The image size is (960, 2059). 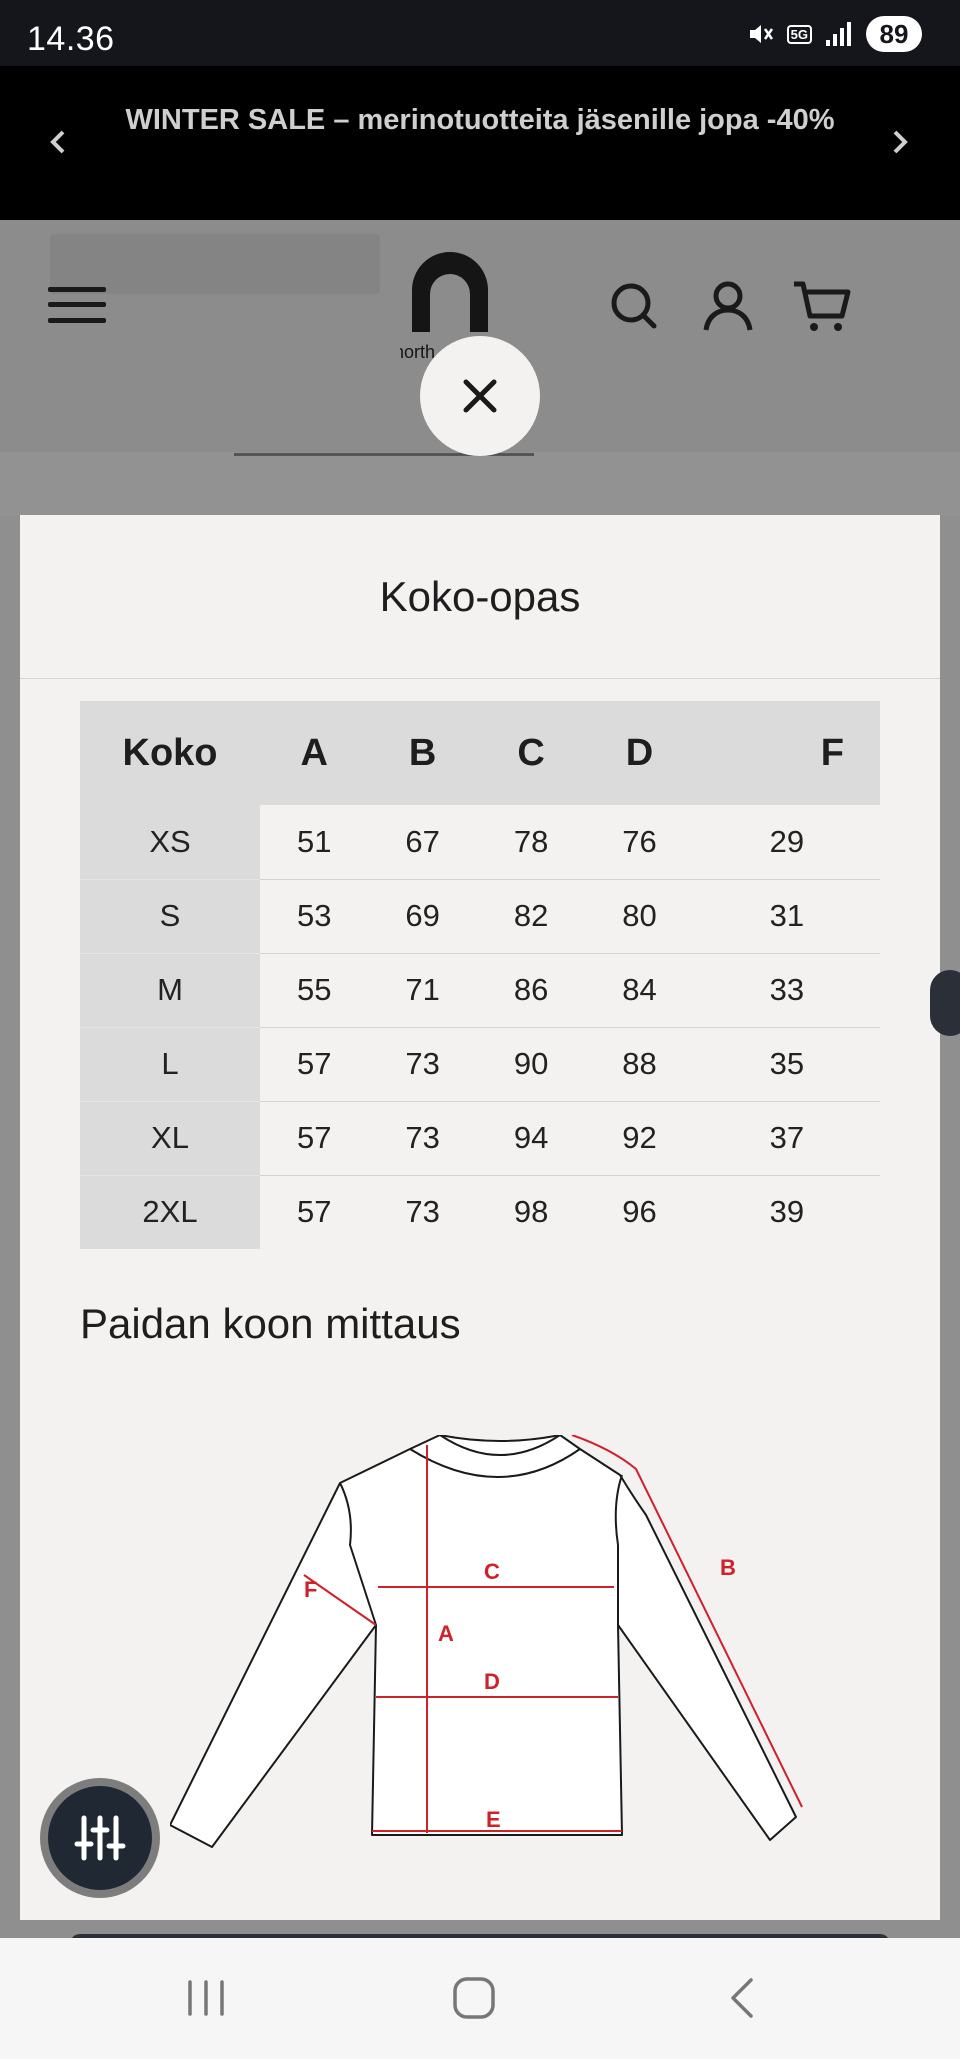 I want to click on back-icon, so click(x=742, y=1998).